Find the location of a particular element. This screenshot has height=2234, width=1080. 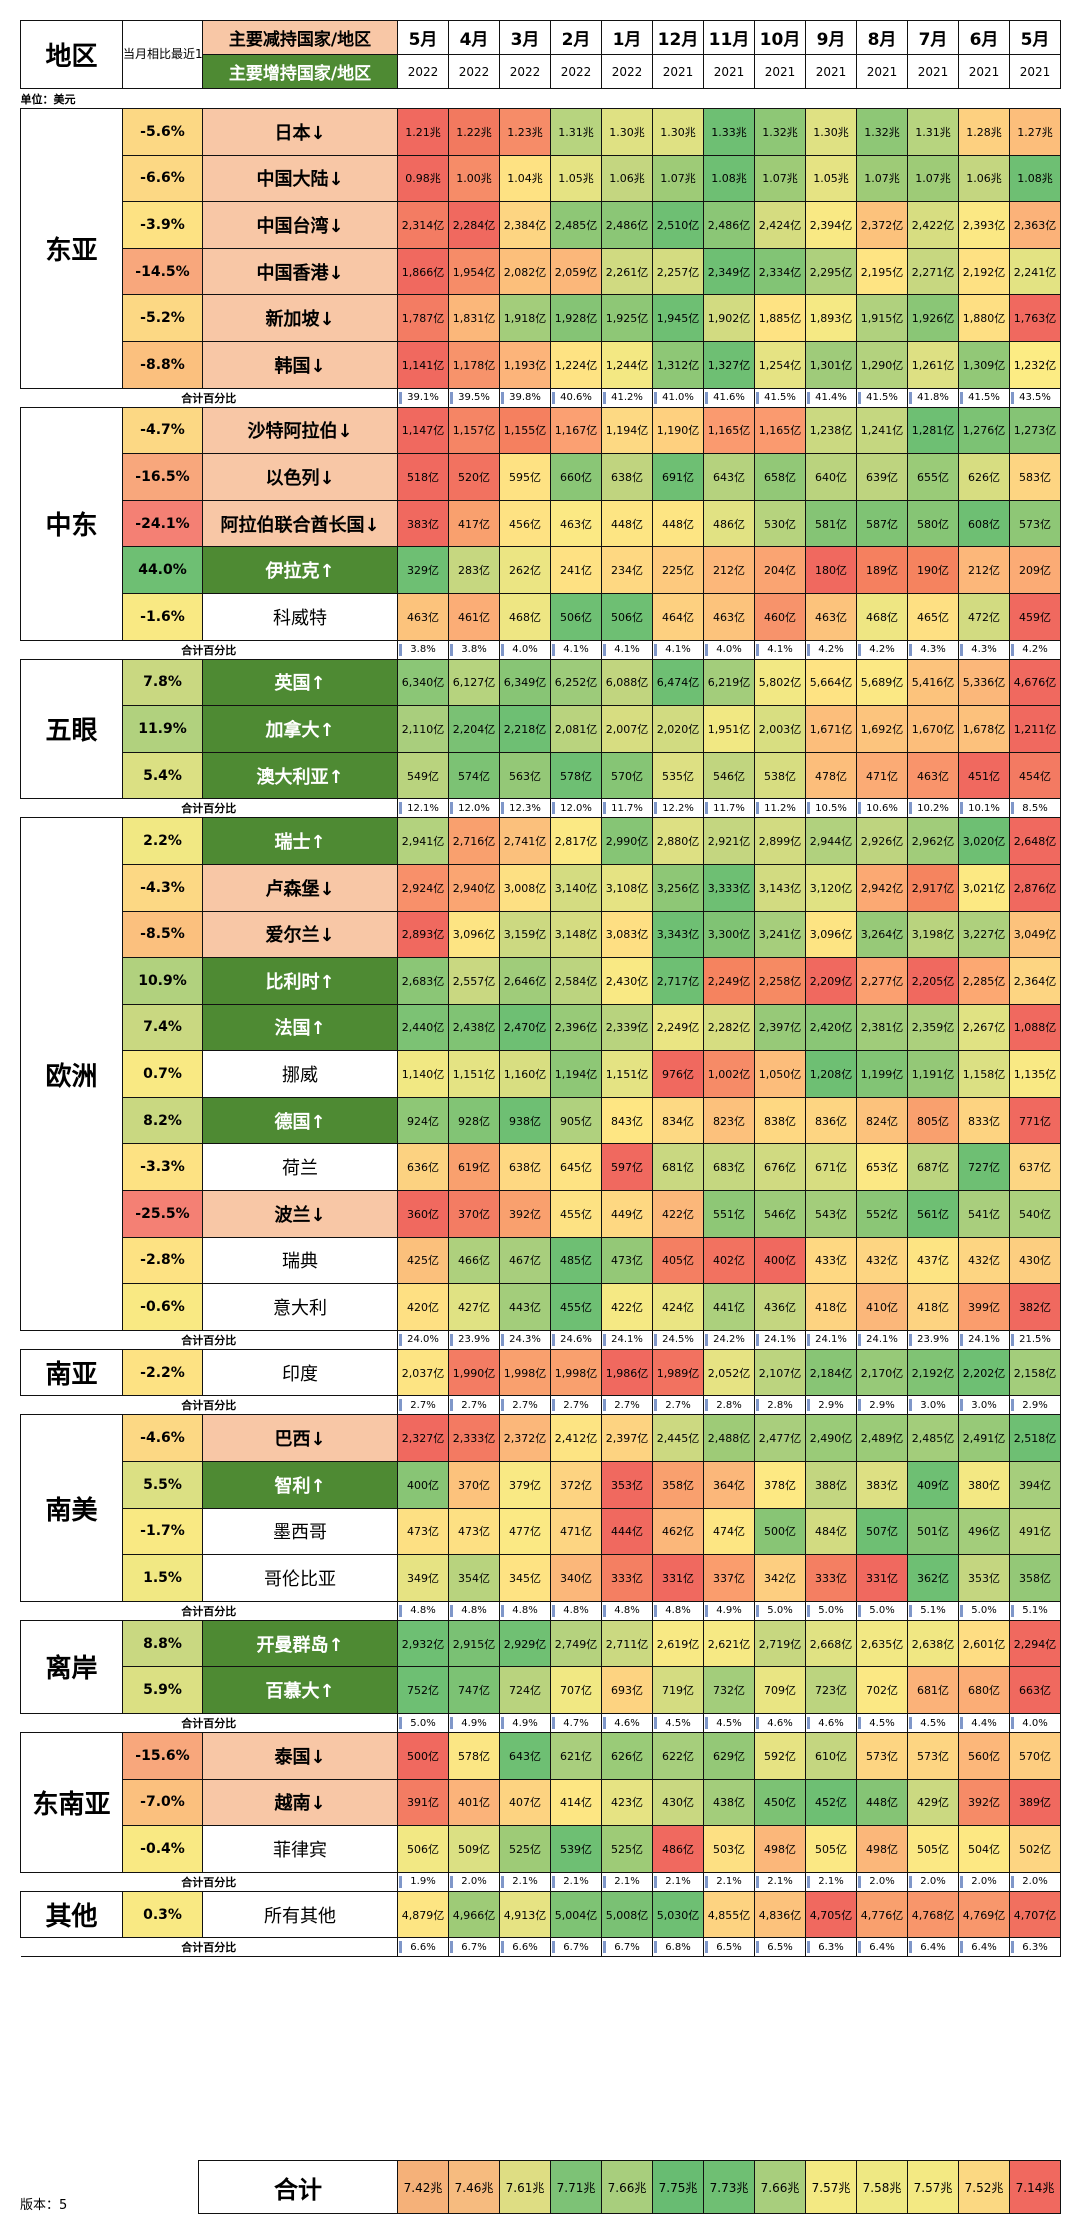

value-cell: 636亿 is located at coordinates (423, 1167).